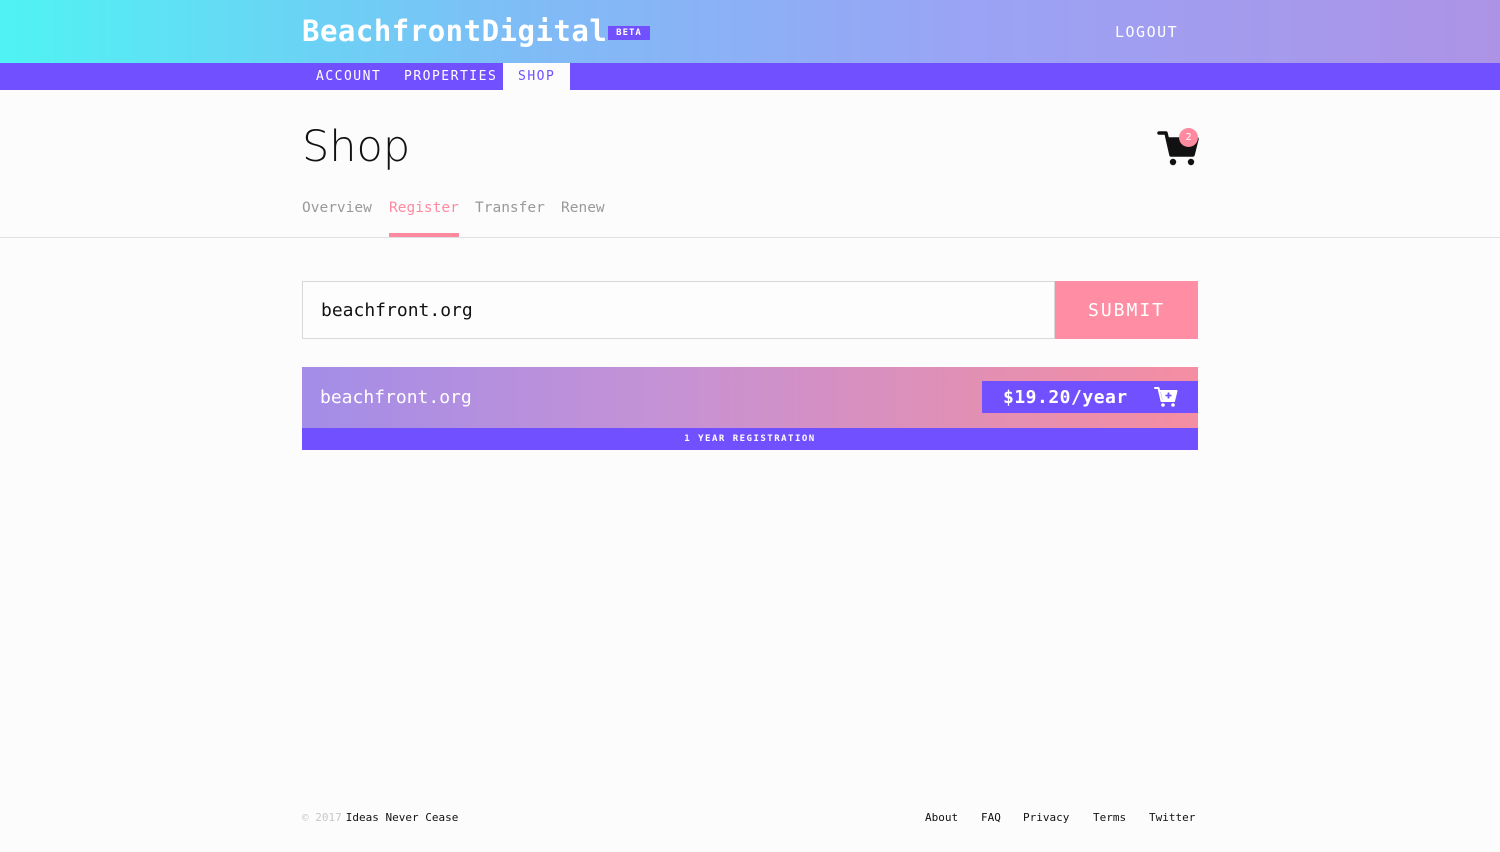 Image resolution: width=1500 pixels, height=852 pixels. Describe the element at coordinates (454, 31) in the screenshot. I see `app-logo: BeachfrontDigital` at that location.